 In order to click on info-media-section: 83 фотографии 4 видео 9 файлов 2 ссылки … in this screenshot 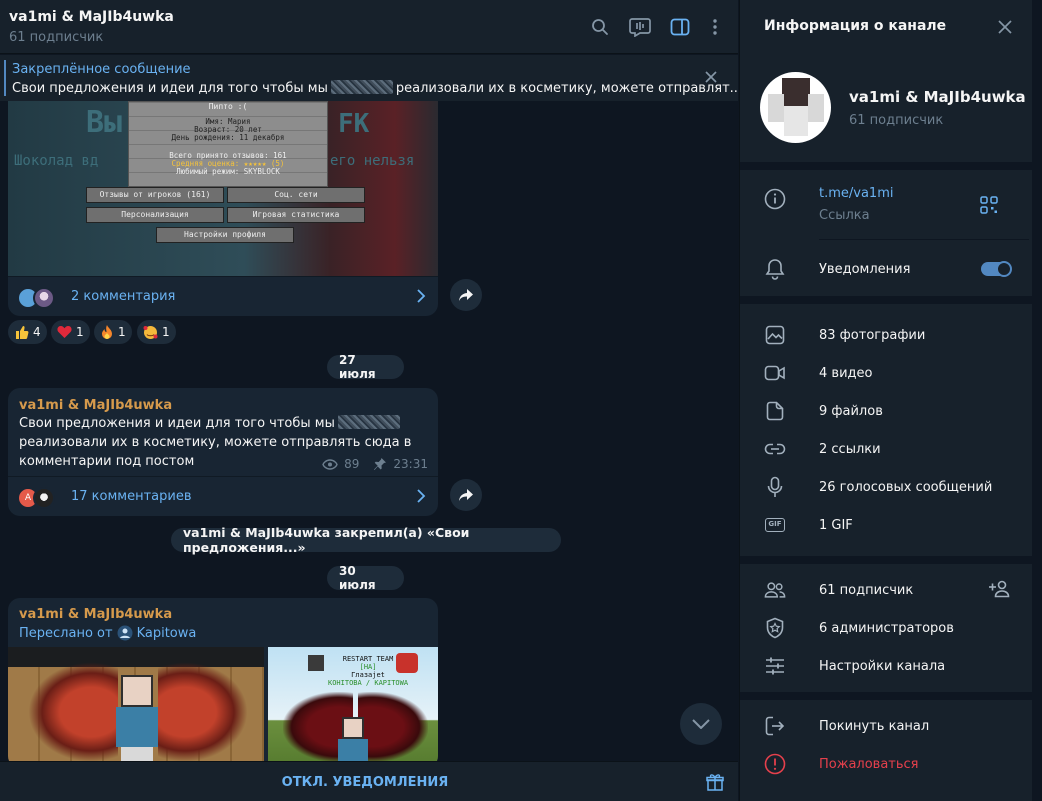, I will do `click(886, 430)`.